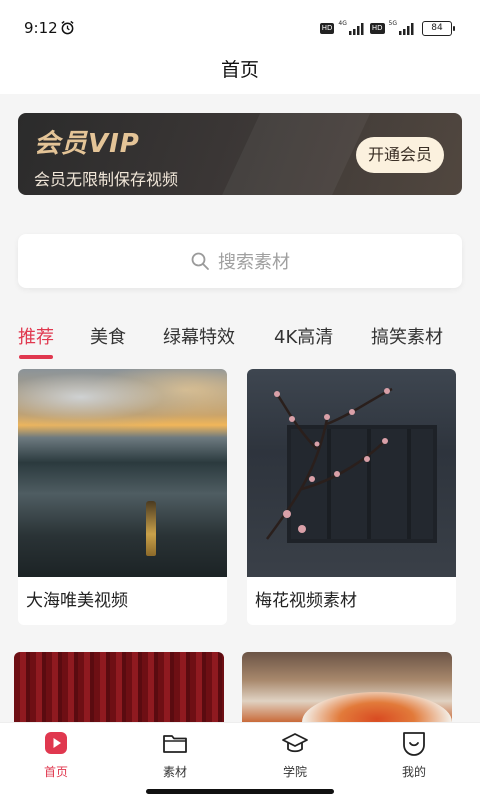  I want to click on vip-banner: 会员VIP 会员无限制保存视频 开通会员, so click(240, 154).